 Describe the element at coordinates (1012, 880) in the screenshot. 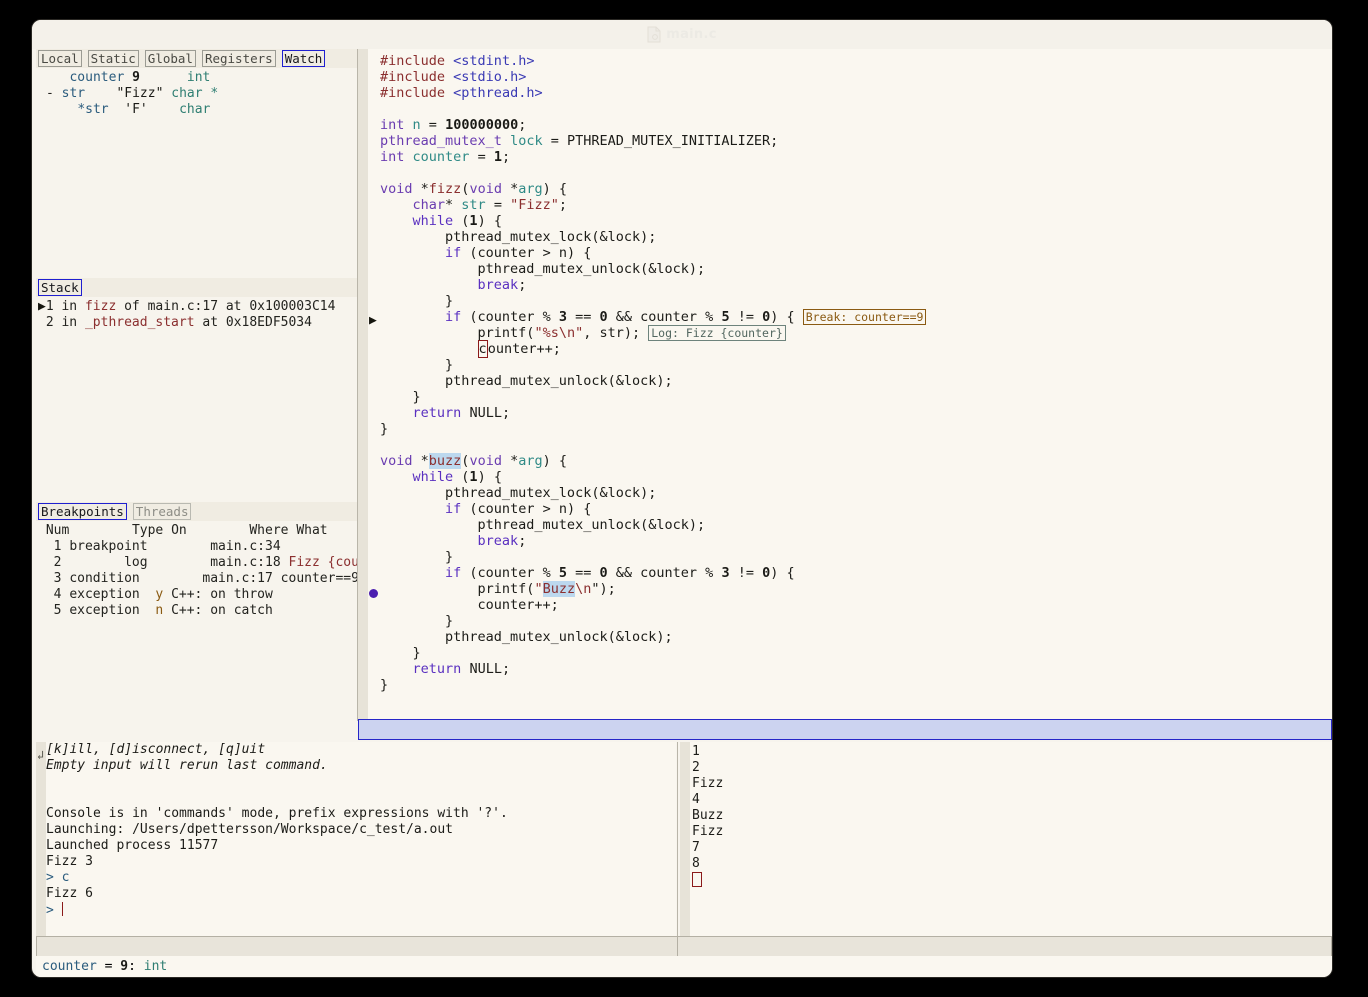

I see `shell-cursor-line` at that location.